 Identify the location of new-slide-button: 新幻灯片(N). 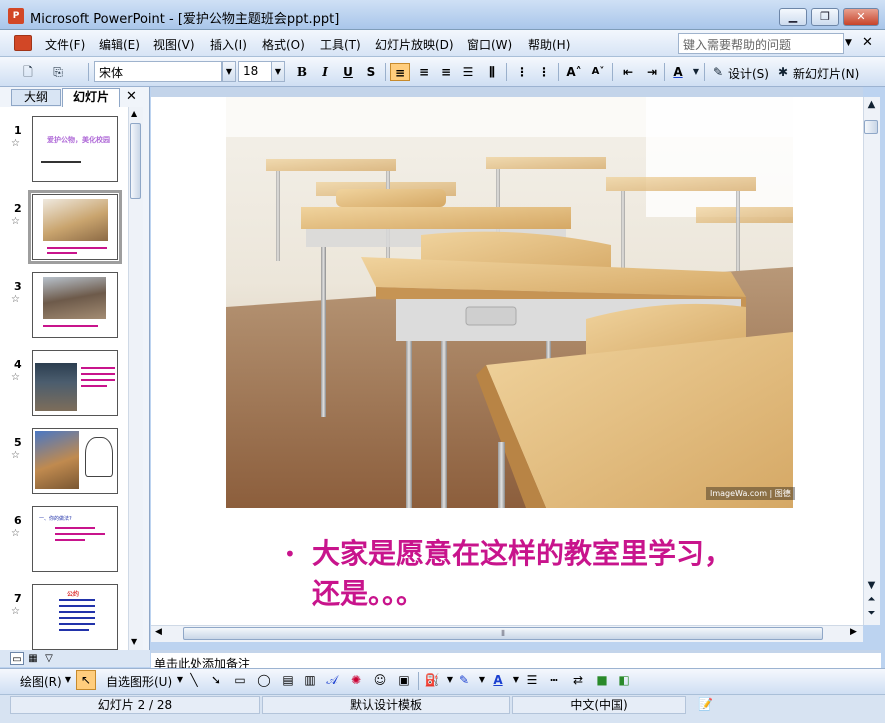
(826, 73).